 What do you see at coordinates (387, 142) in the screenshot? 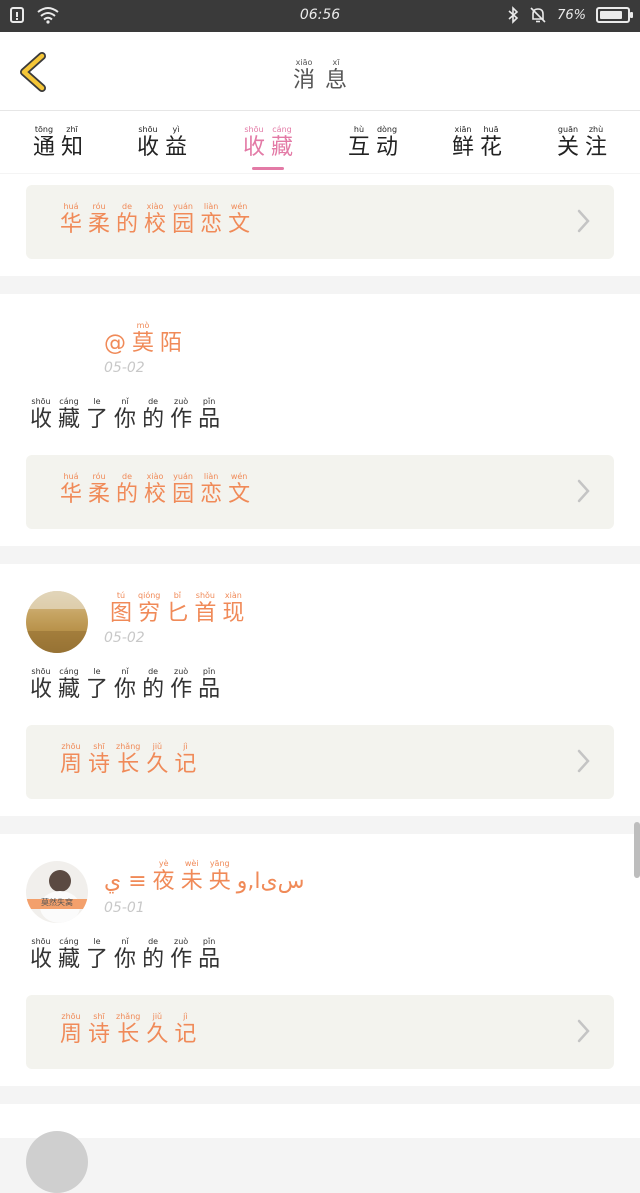
I see `character: dòng 动` at bounding box center [387, 142].